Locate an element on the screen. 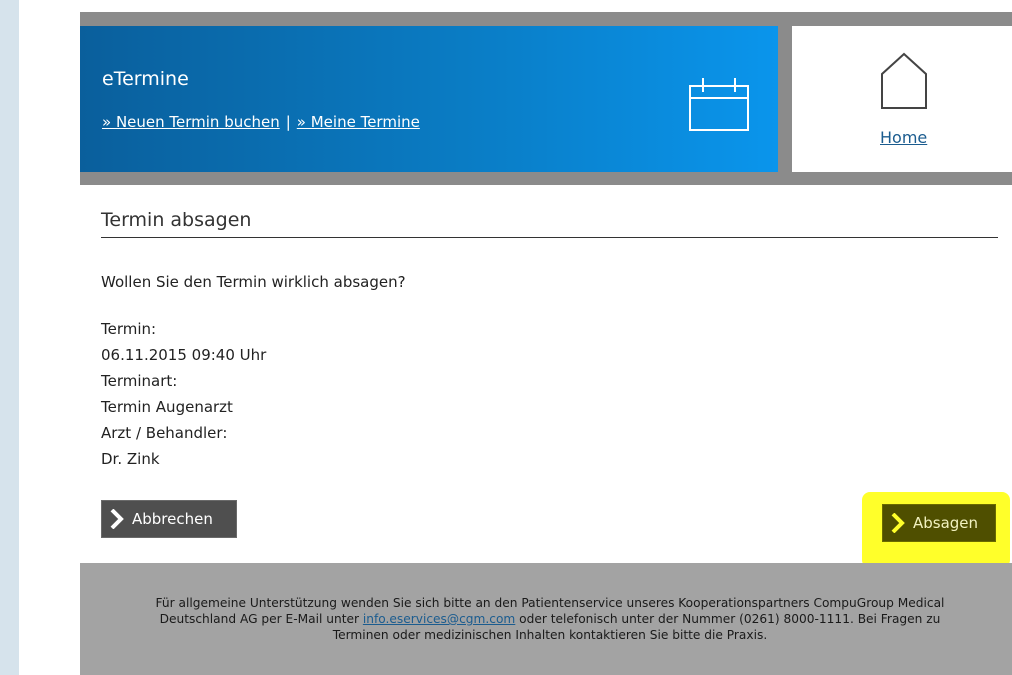 The image size is (1012, 675). home-link: Home is located at coordinates (903, 137).